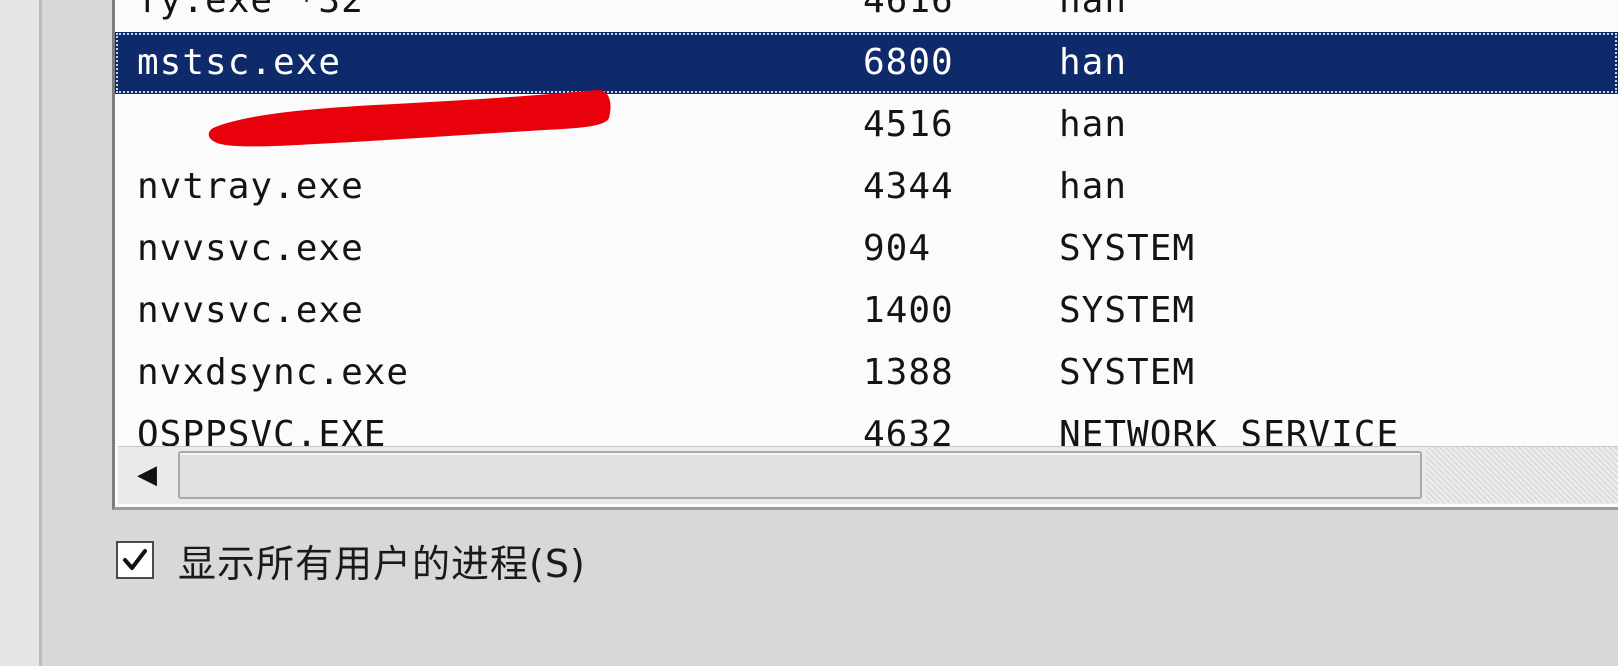 This screenshot has width=1618, height=666. Describe the element at coordinates (908, 186) in the screenshot. I see `pid-cell: 4344` at that location.